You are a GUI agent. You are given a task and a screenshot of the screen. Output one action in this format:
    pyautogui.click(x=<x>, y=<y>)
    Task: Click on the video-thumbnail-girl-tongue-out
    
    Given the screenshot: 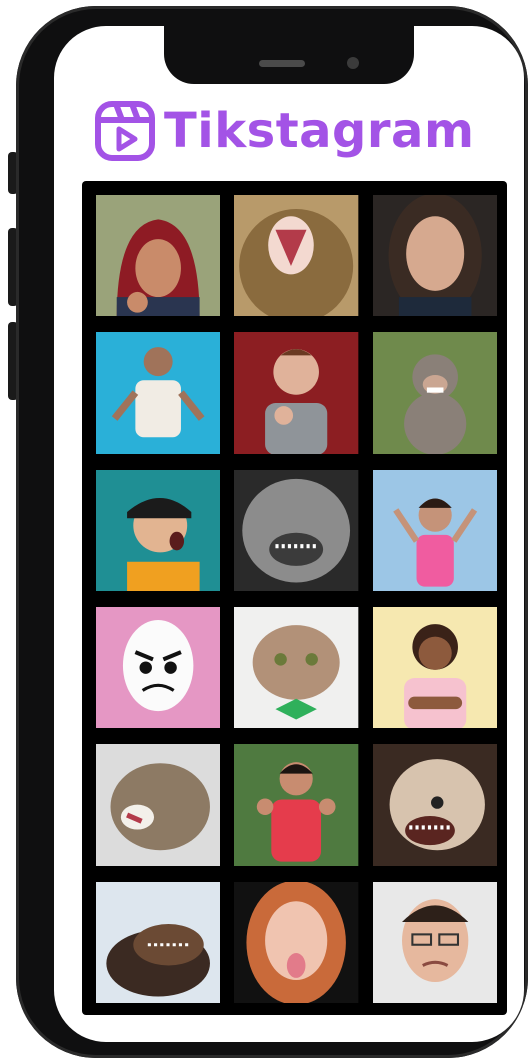 What is the action you would take?
    pyautogui.click(x=296, y=942)
    